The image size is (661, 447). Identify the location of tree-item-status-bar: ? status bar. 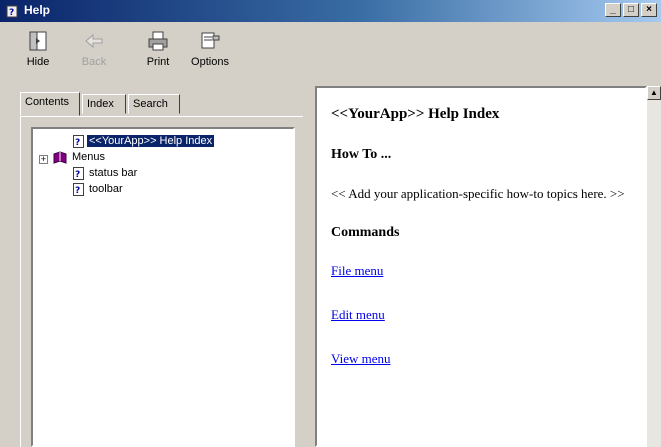
(106, 173).